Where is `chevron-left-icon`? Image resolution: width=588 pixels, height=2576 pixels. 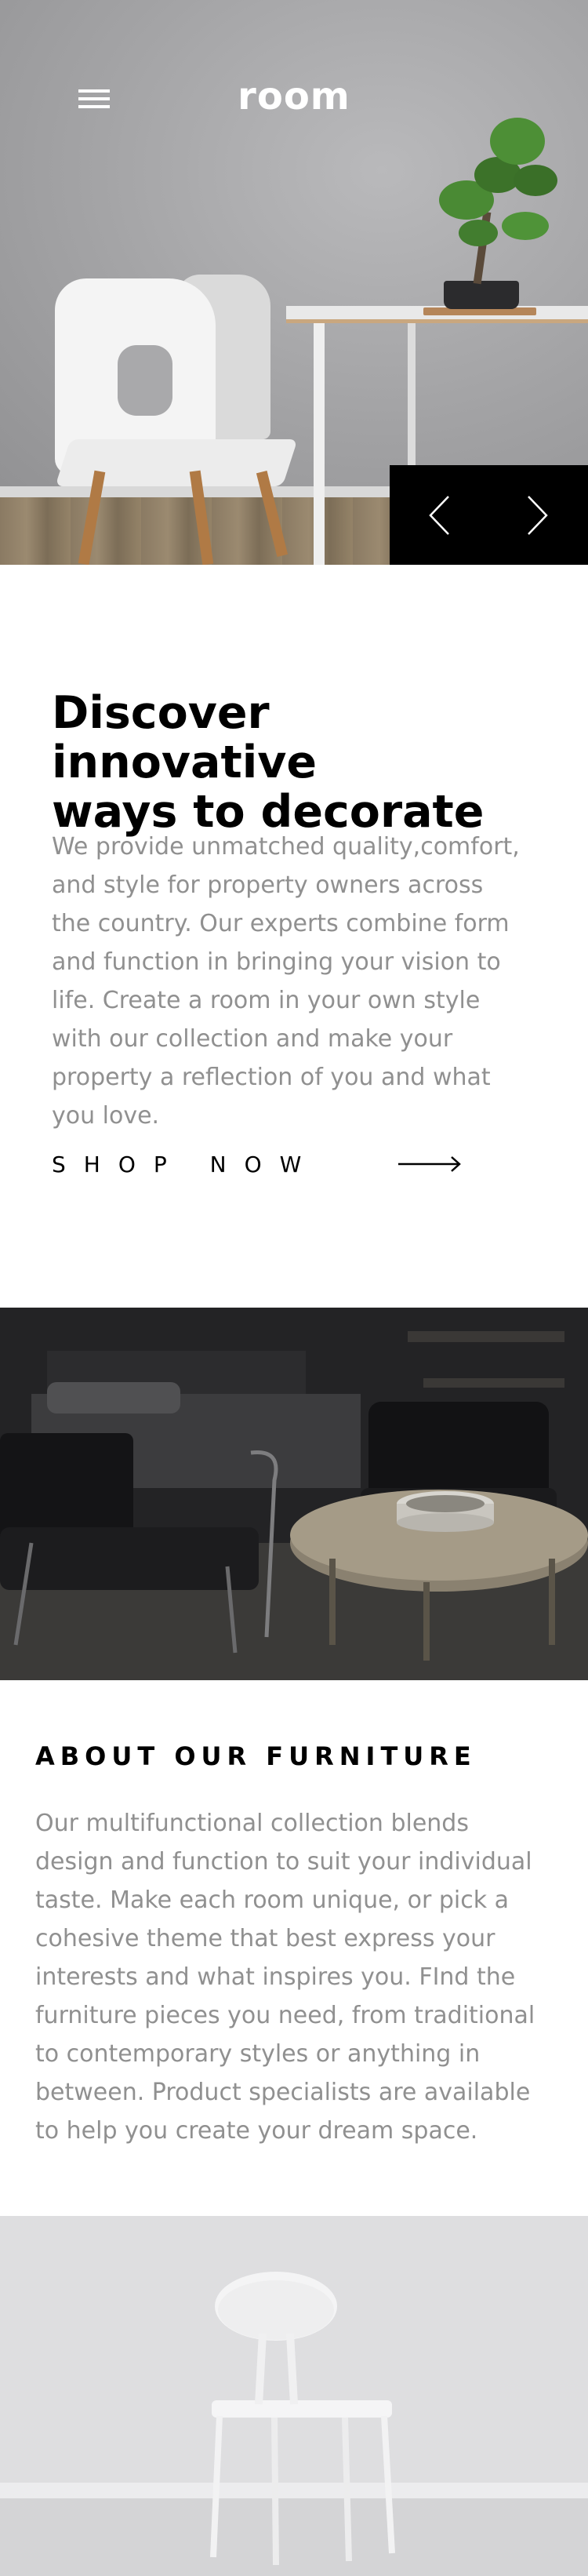
chevron-left-icon is located at coordinates (439, 515).